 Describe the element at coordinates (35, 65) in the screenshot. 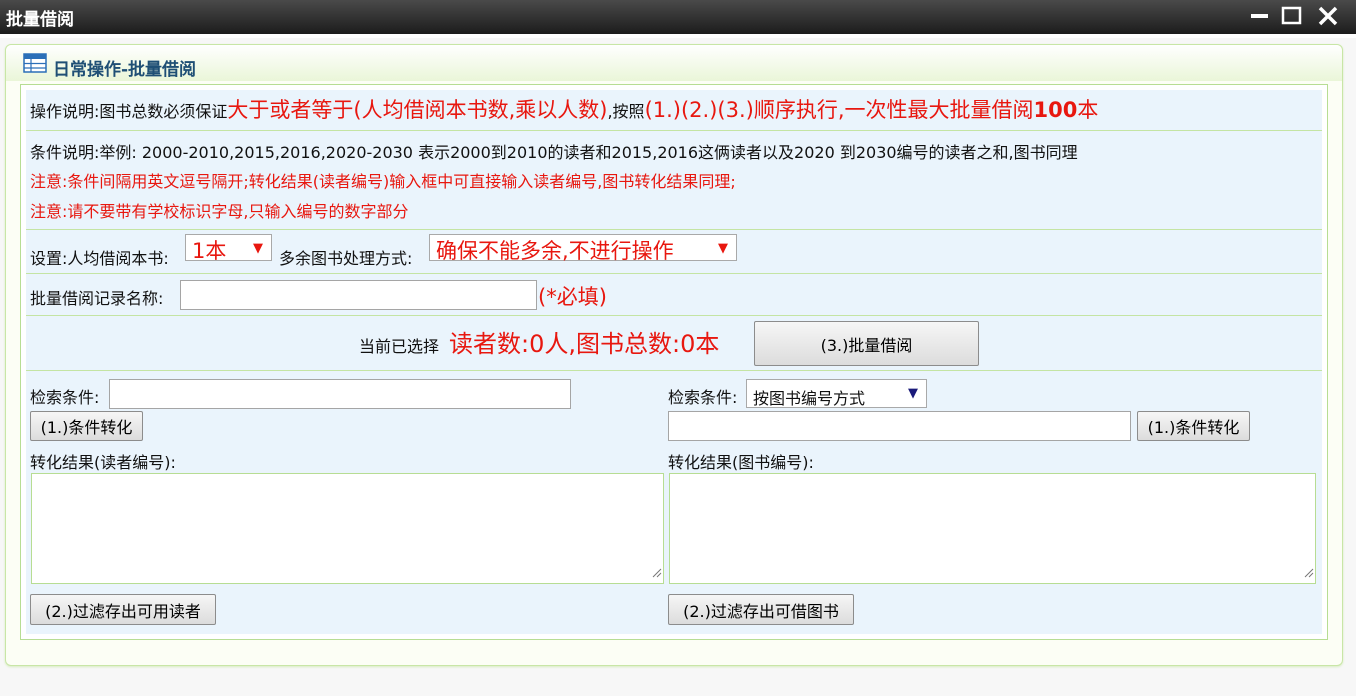

I see `table-icon` at that location.